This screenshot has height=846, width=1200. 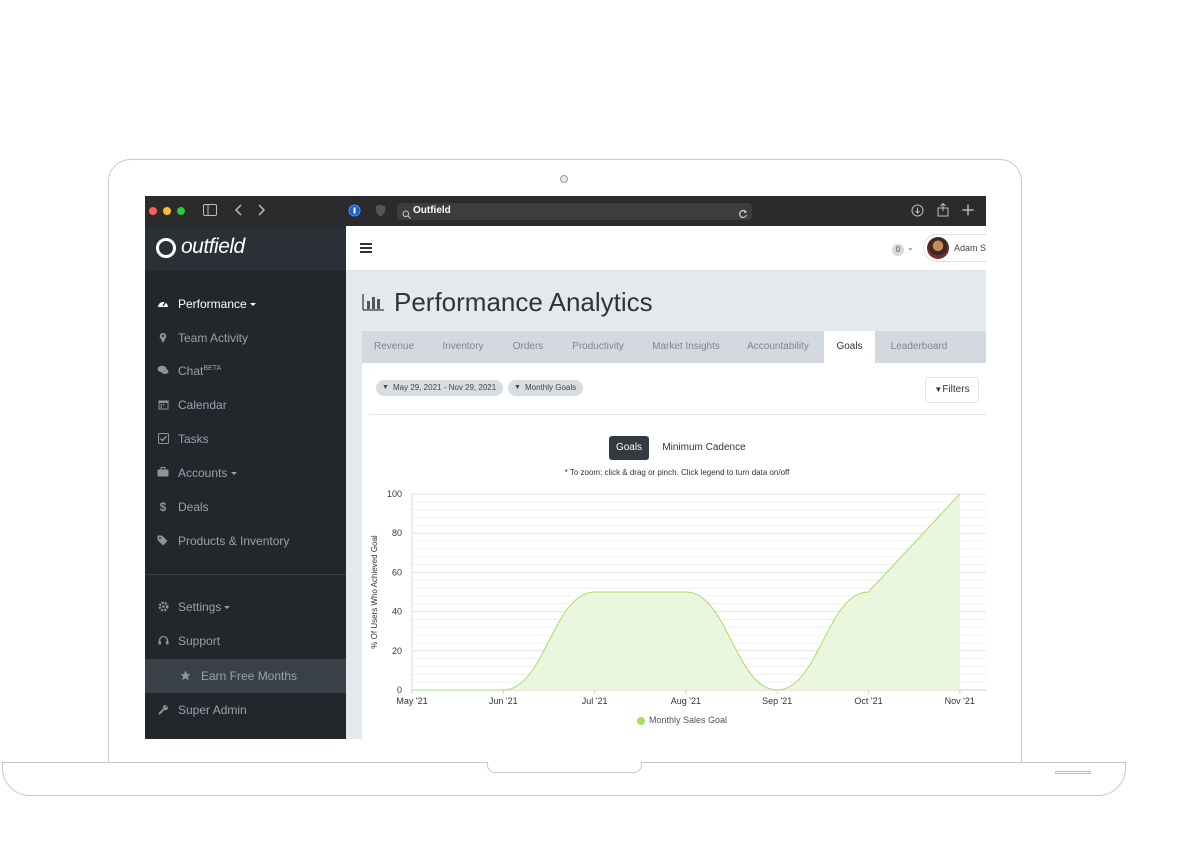 I want to click on minimum-cadence-toggle-button: Minimum Cadence, so click(x=704, y=448).